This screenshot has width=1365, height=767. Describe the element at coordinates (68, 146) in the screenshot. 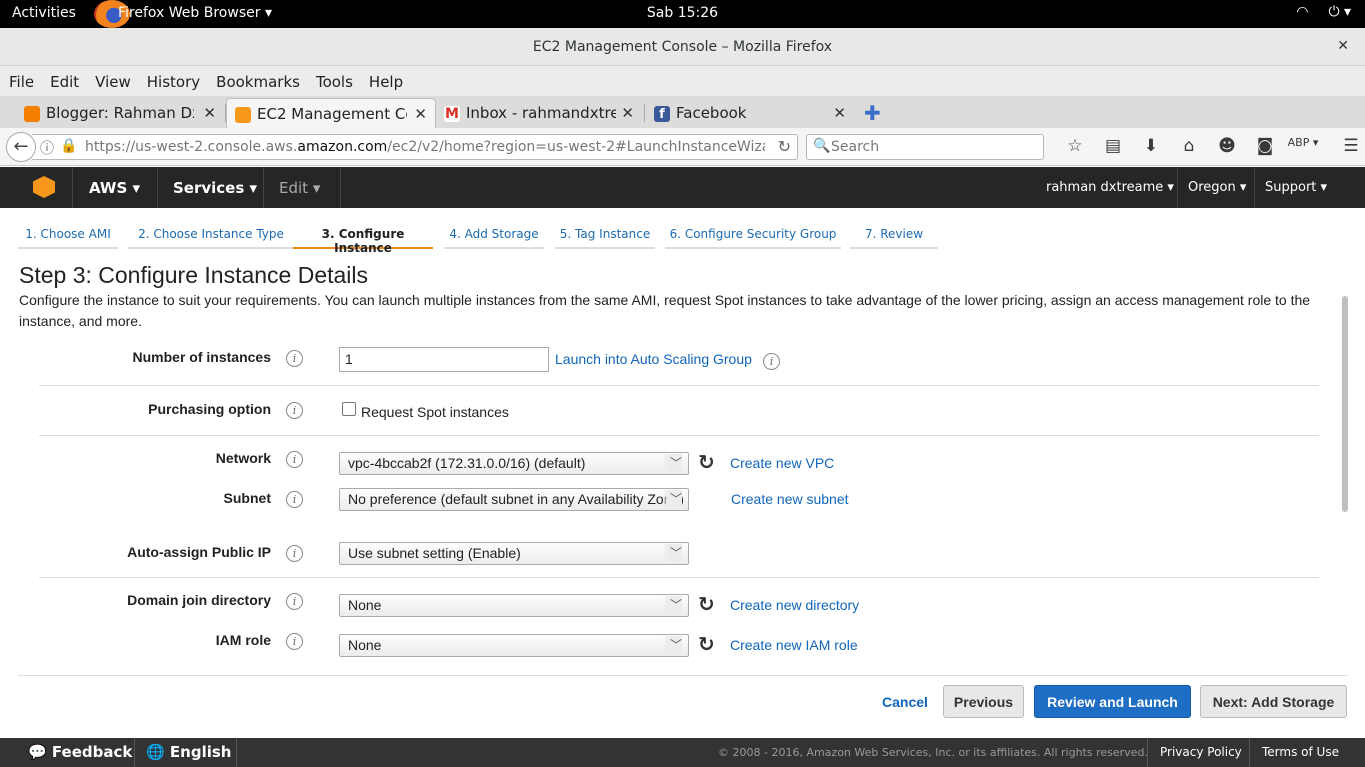

I see `lock-icon: 🔒` at that location.